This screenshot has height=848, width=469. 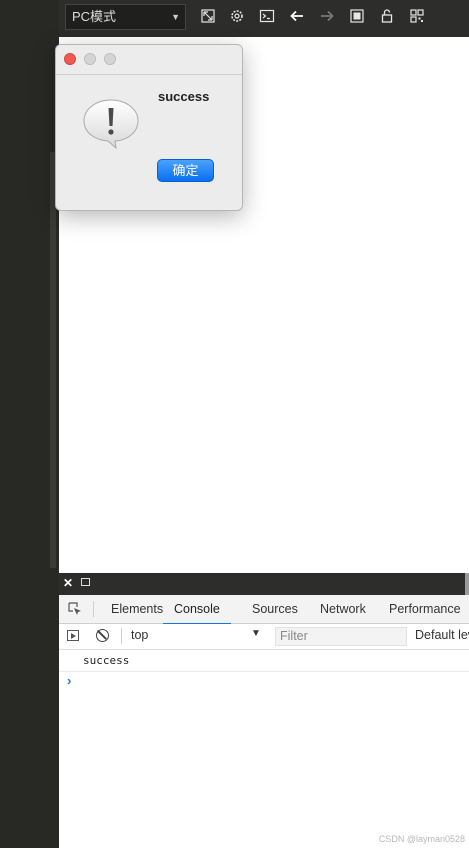 What do you see at coordinates (417, 17) in the screenshot?
I see `qr-grid-icon` at bounding box center [417, 17].